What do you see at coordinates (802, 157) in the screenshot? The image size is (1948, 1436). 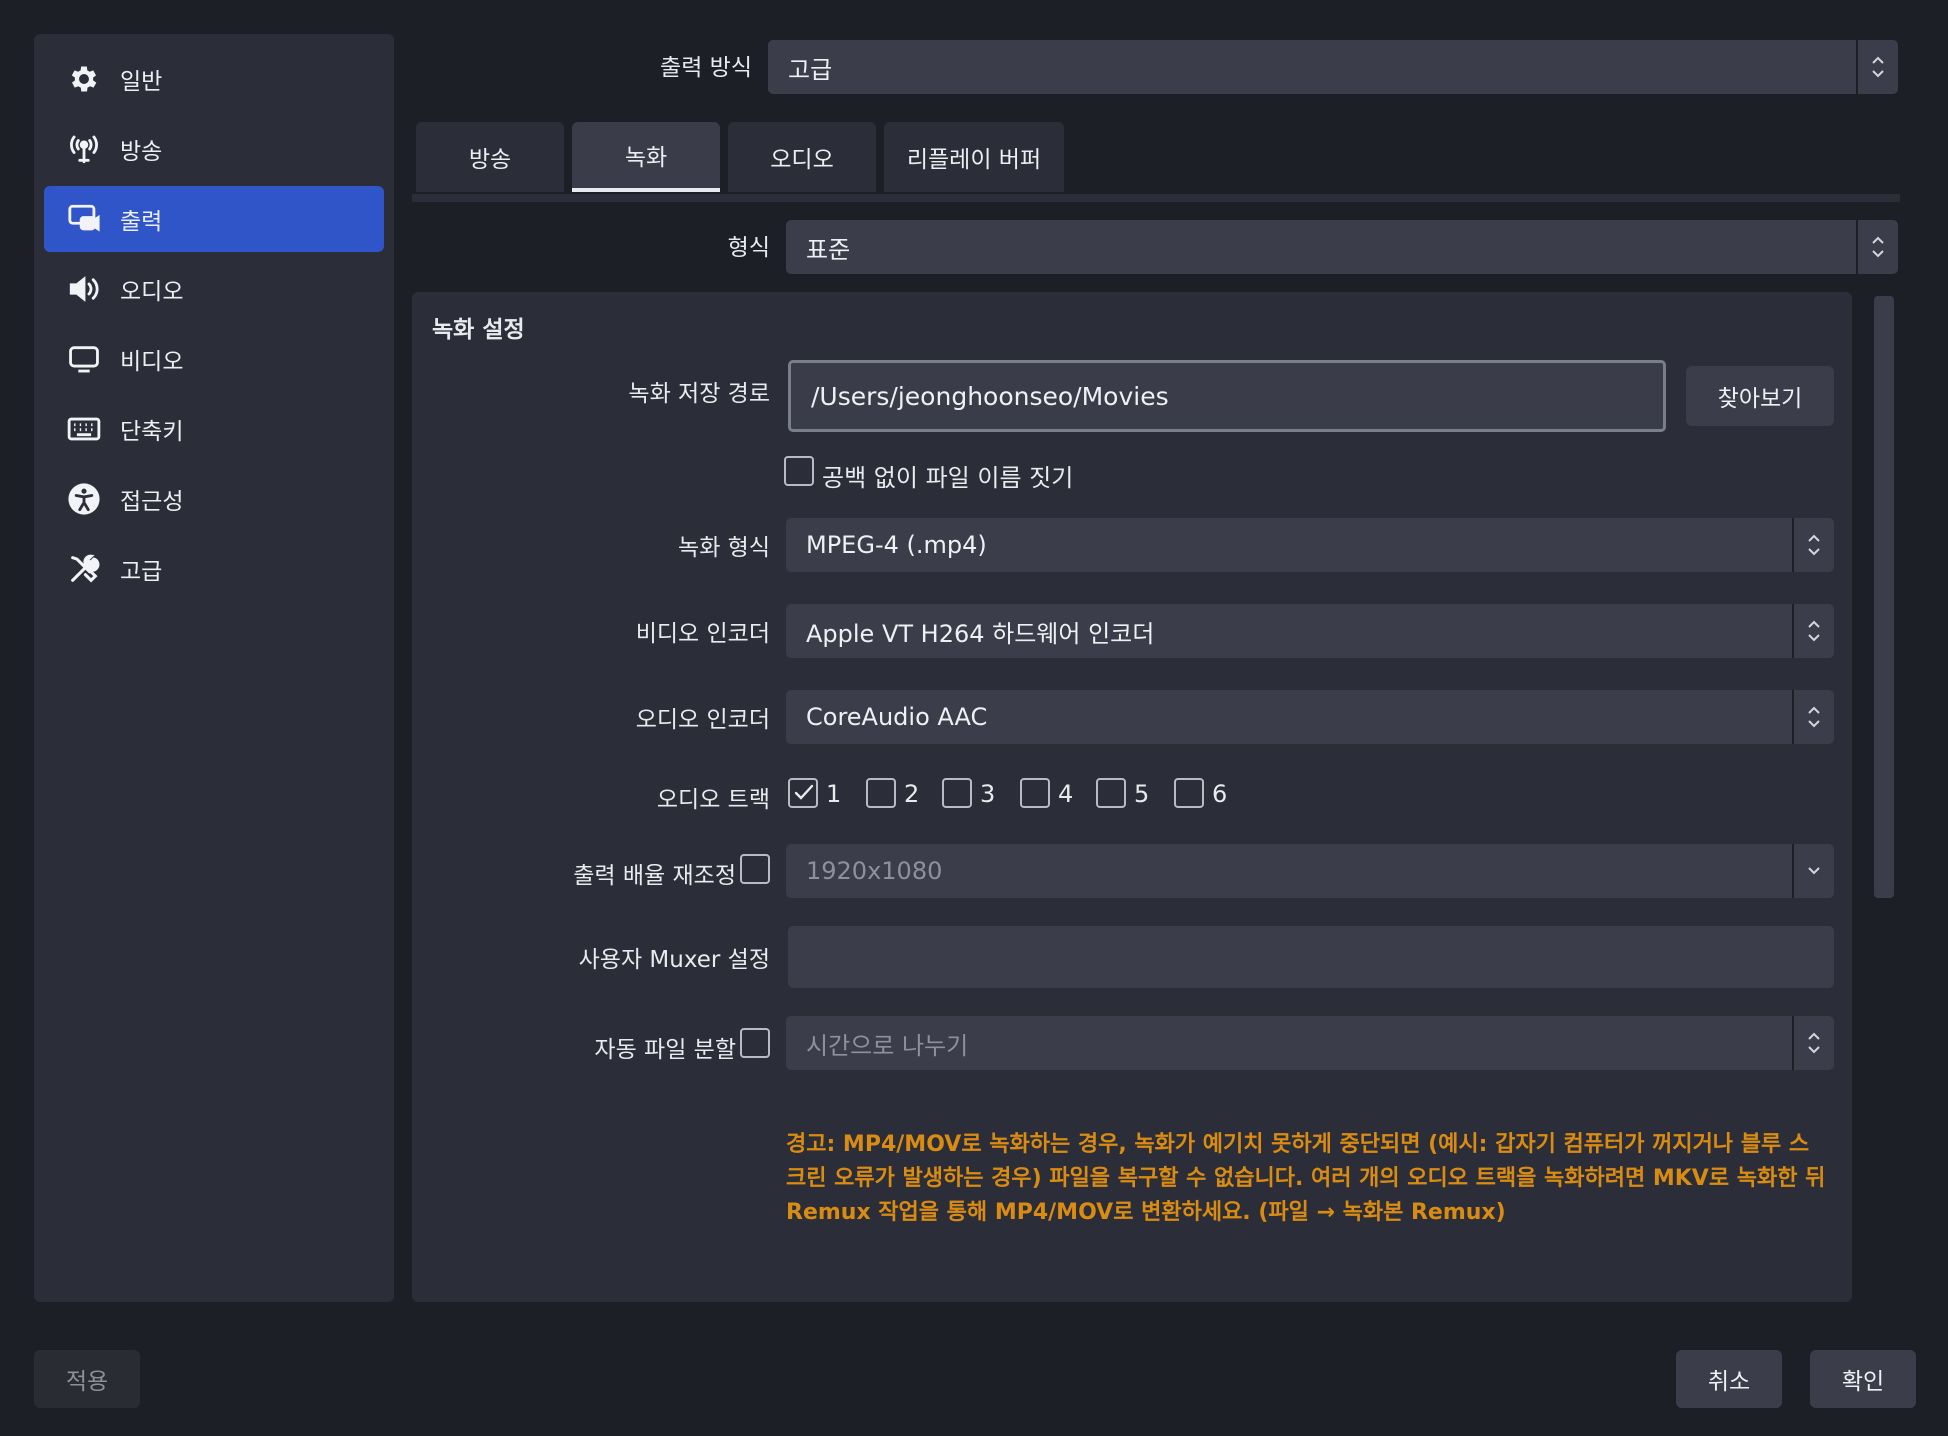 I see `tab-audio: 오디오` at bounding box center [802, 157].